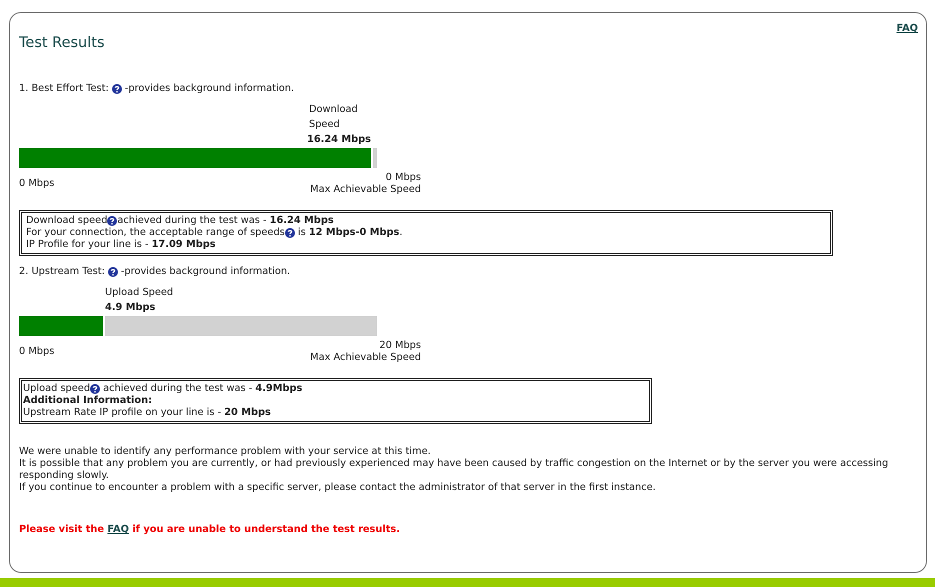 This screenshot has width=935, height=587. I want to click on info-text: Upload speed, so click(56, 389).